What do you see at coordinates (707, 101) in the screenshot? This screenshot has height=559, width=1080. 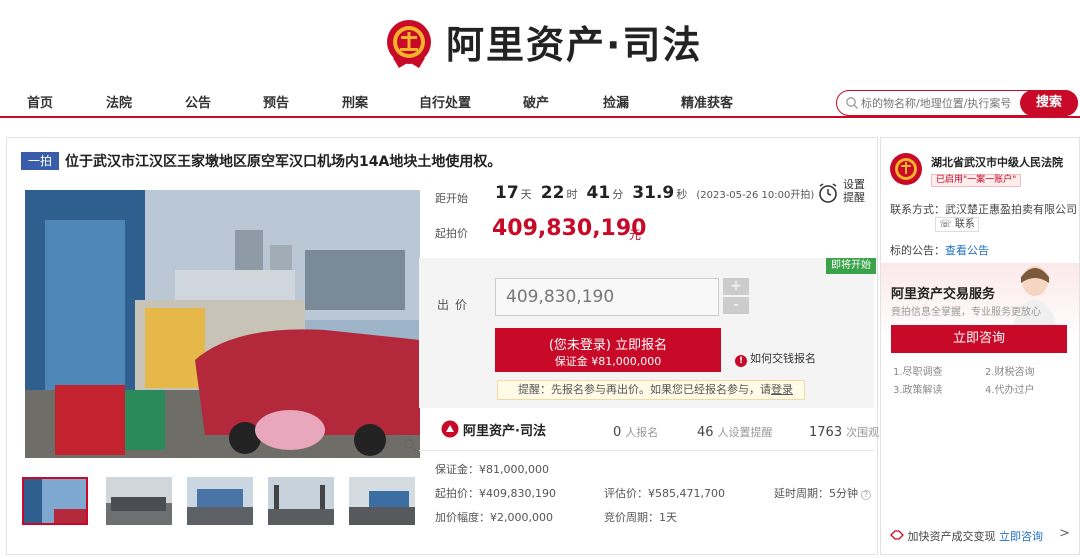 I see `nav-item-precise-leads: 精准获客` at bounding box center [707, 101].